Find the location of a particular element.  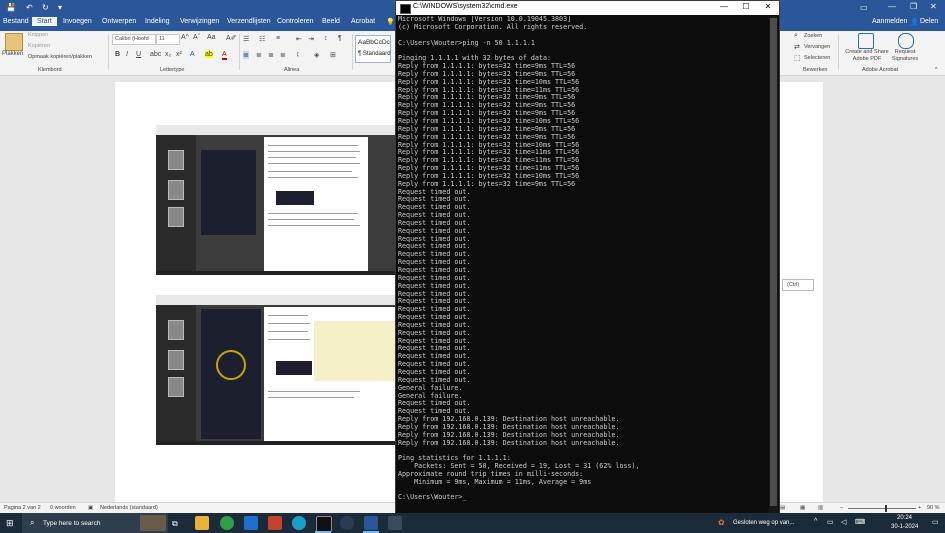

undo-icon: ↶ is located at coordinates (29, 7).